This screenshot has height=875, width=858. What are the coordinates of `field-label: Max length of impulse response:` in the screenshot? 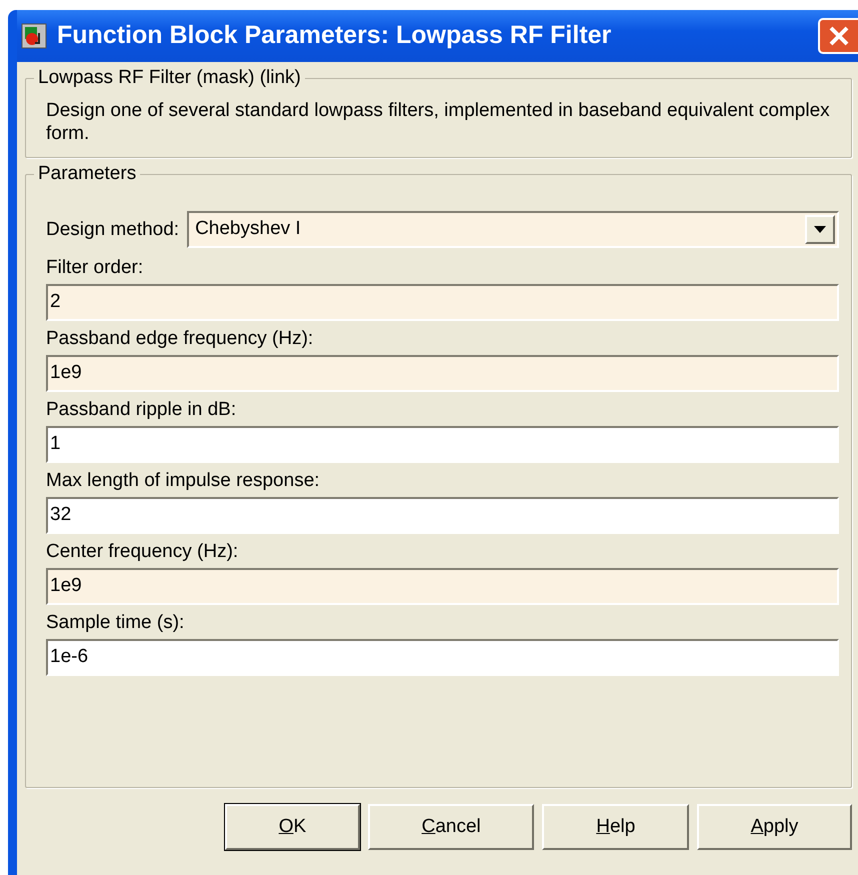 It's located at (183, 481).